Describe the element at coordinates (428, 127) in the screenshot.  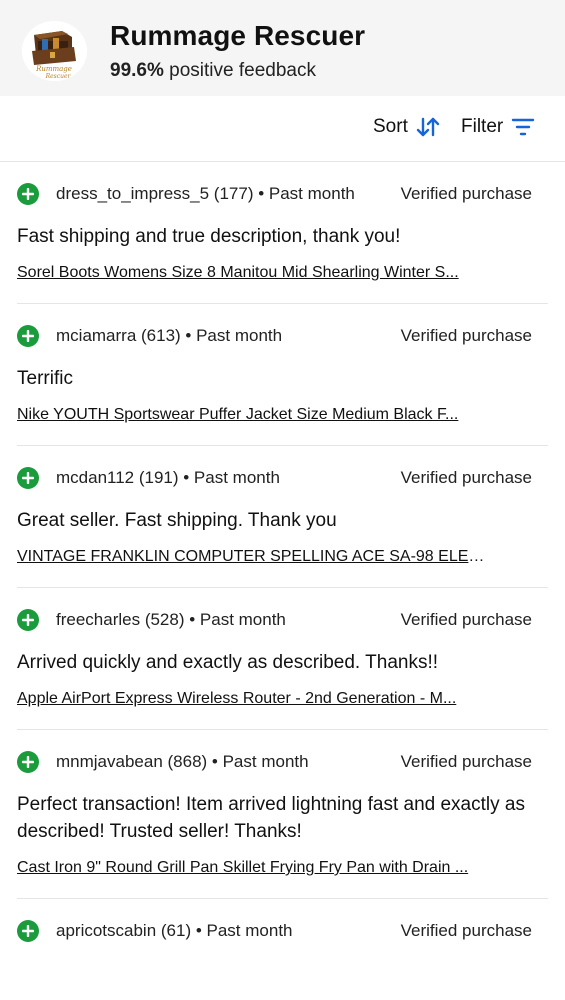
I see `sort-arrows-icon` at that location.